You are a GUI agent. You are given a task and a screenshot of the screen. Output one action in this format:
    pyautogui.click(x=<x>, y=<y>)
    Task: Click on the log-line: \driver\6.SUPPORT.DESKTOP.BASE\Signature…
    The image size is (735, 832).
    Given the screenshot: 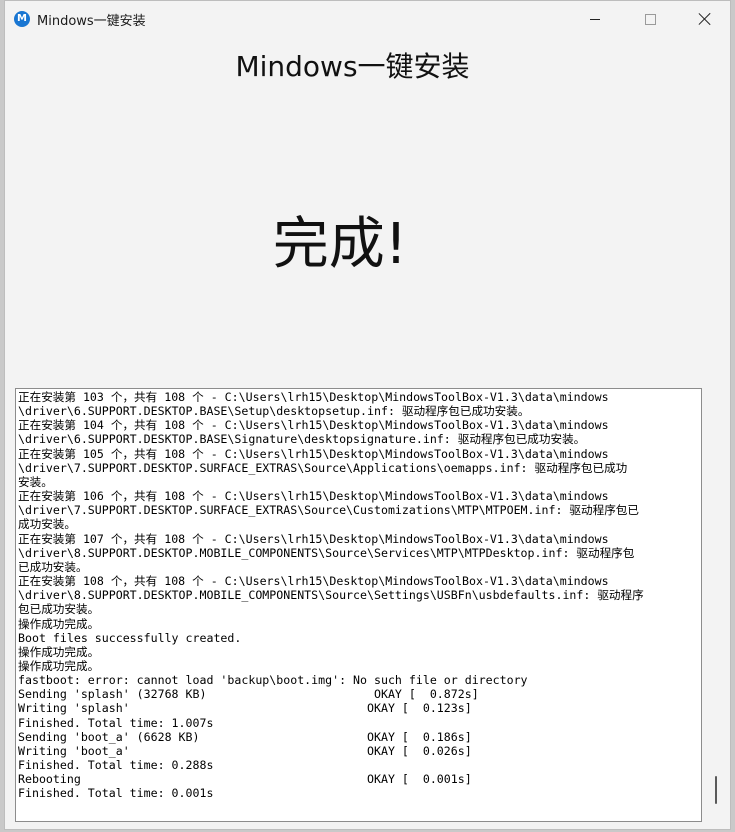 What is the action you would take?
    pyautogui.click(x=302, y=439)
    